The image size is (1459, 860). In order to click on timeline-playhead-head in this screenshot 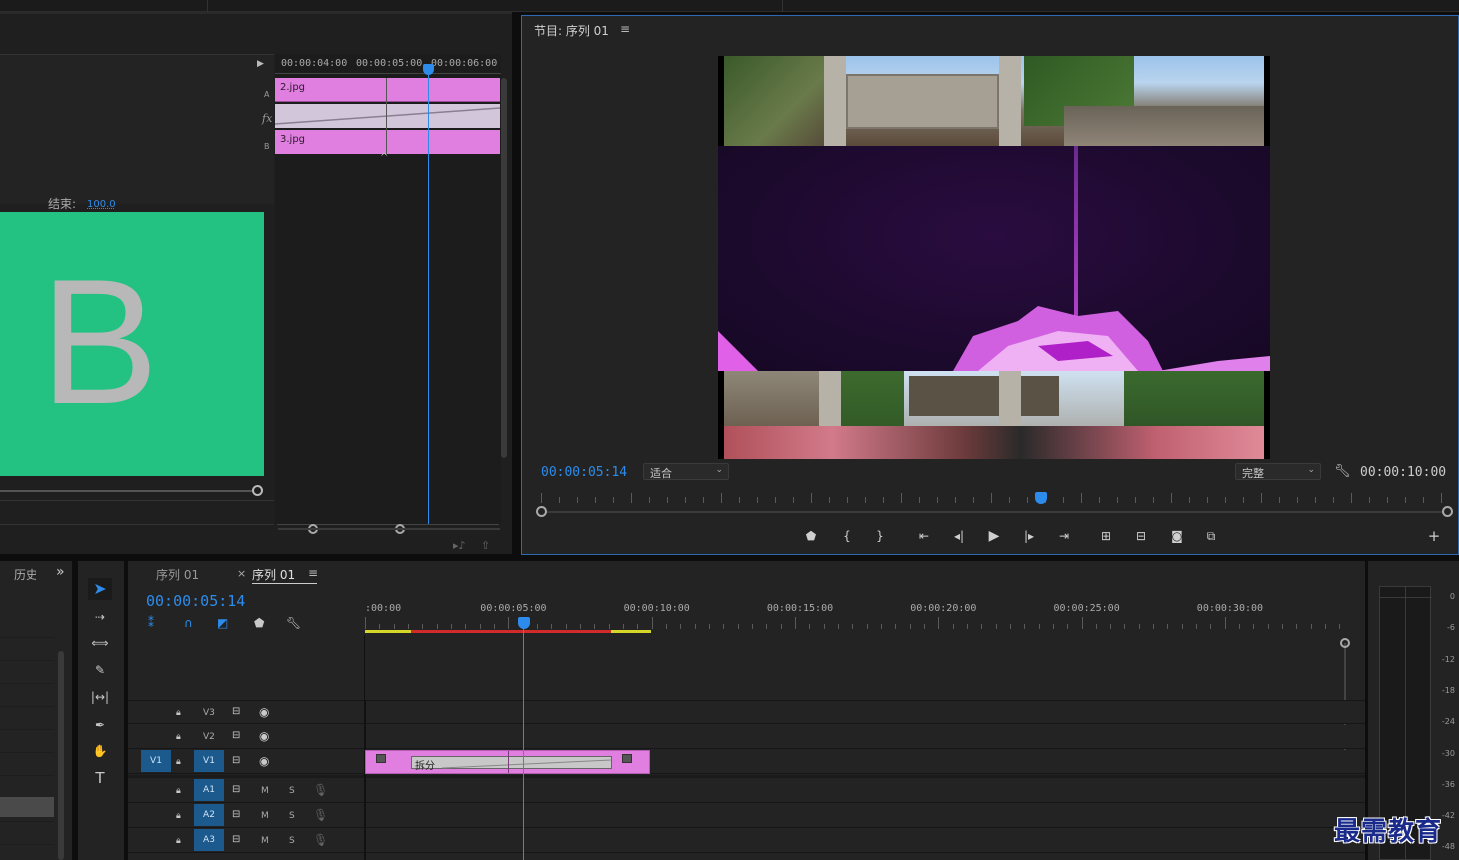, I will do `click(524, 623)`.